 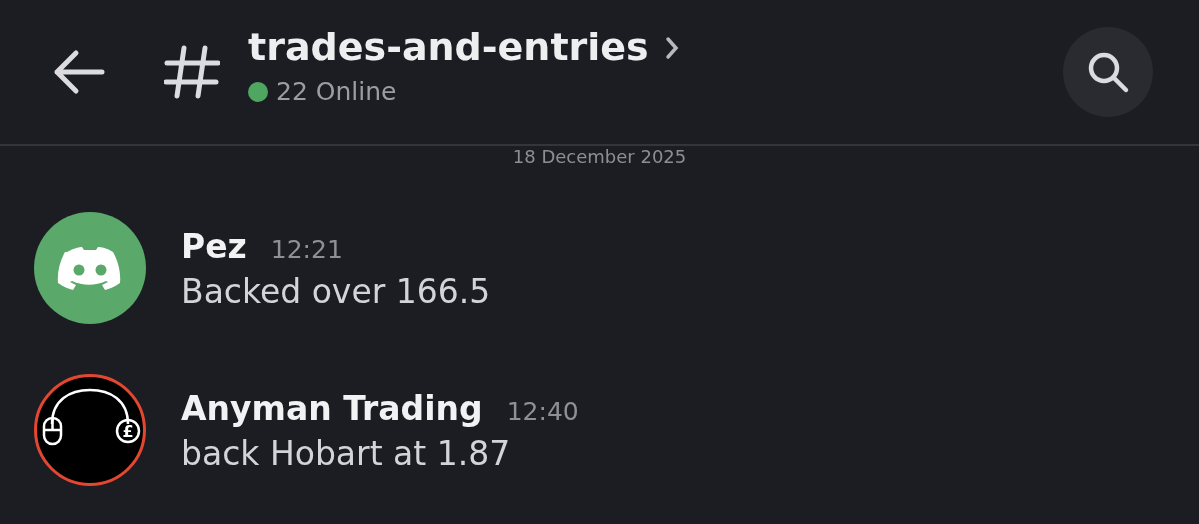 What do you see at coordinates (671, 48) in the screenshot?
I see `chevron-right-icon` at bounding box center [671, 48].